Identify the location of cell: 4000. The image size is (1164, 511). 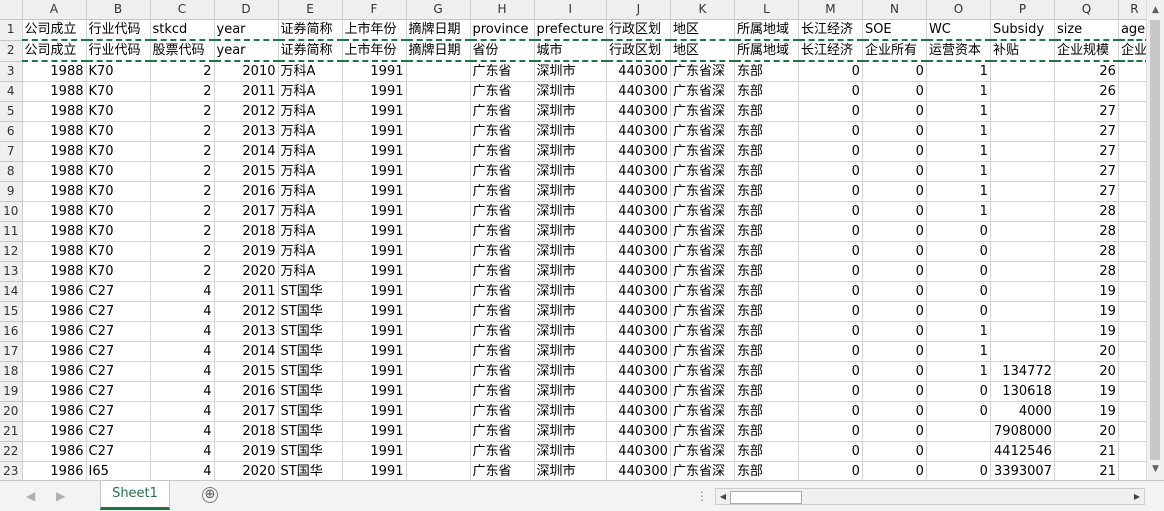
(1022, 411).